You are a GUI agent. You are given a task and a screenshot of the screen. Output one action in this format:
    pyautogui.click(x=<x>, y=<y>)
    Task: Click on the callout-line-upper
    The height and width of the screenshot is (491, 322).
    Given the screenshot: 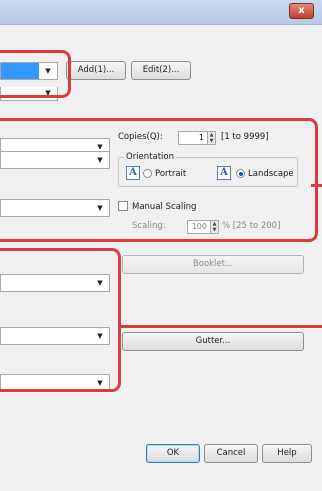 What is the action you would take?
    pyautogui.click(x=316, y=185)
    